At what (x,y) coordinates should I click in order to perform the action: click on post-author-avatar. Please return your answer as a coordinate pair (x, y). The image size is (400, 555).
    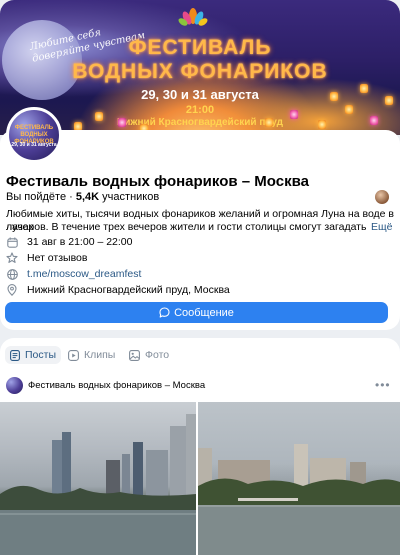
    Looking at the image, I should click on (14, 385).